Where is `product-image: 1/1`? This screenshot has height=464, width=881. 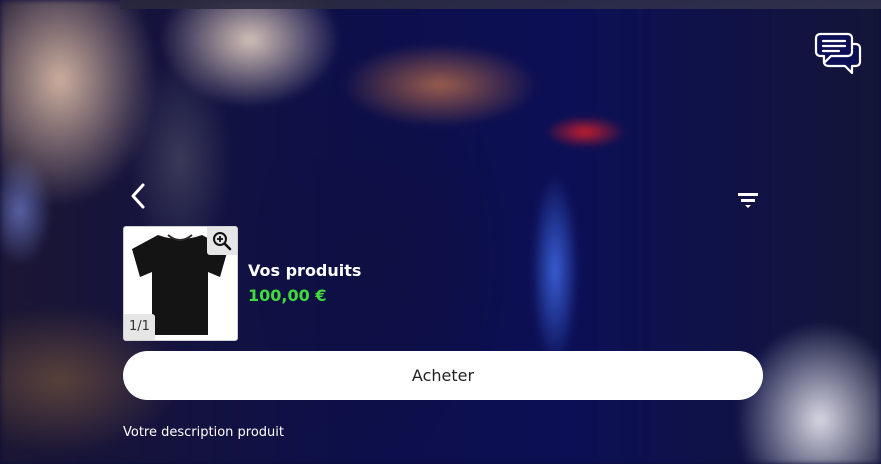 product-image: 1/1 is located at coordinates (180, 283).